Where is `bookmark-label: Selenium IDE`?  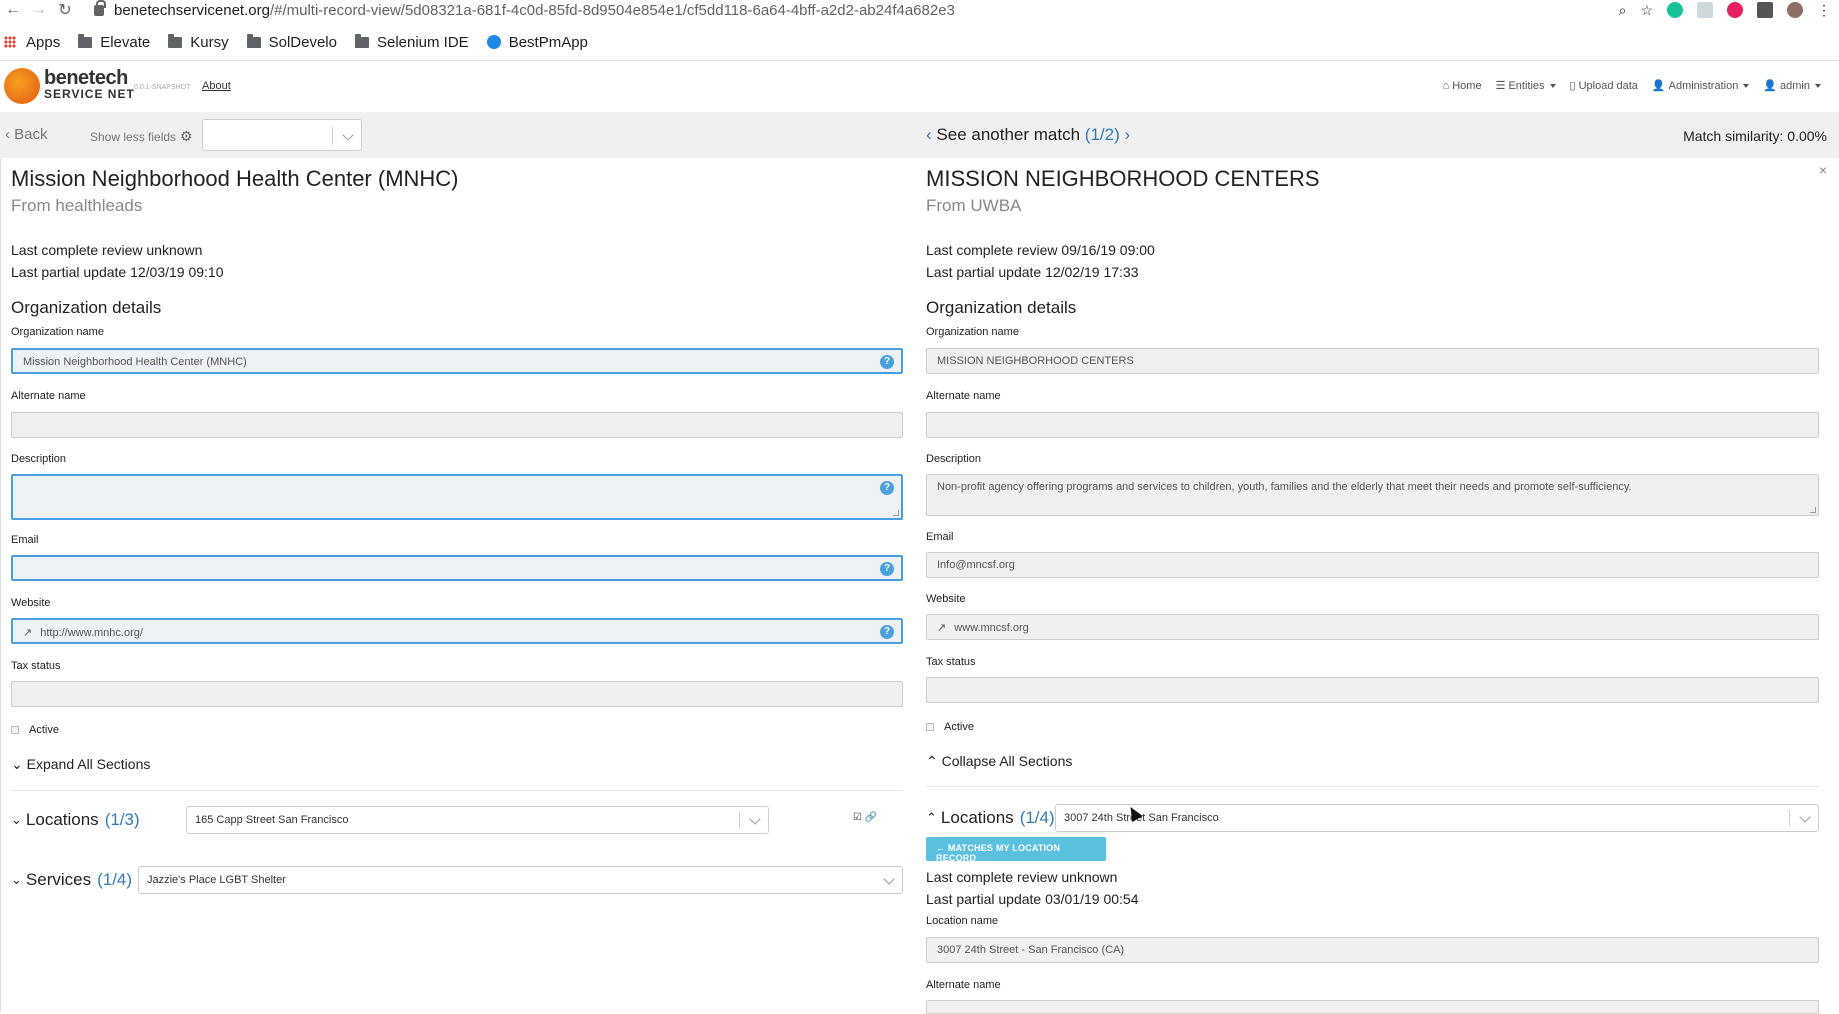 bookmark-label: Selenium IDE is located at coordinates (422, 42).